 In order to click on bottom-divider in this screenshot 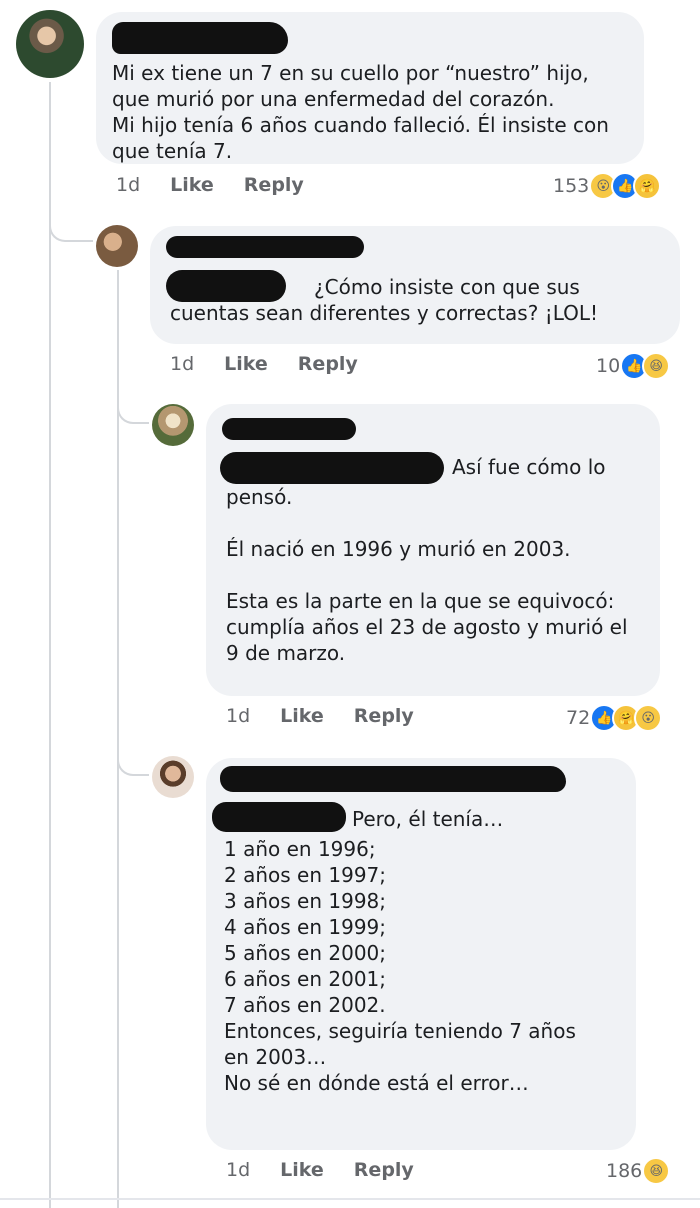, I will do `click(350, 1199)`.